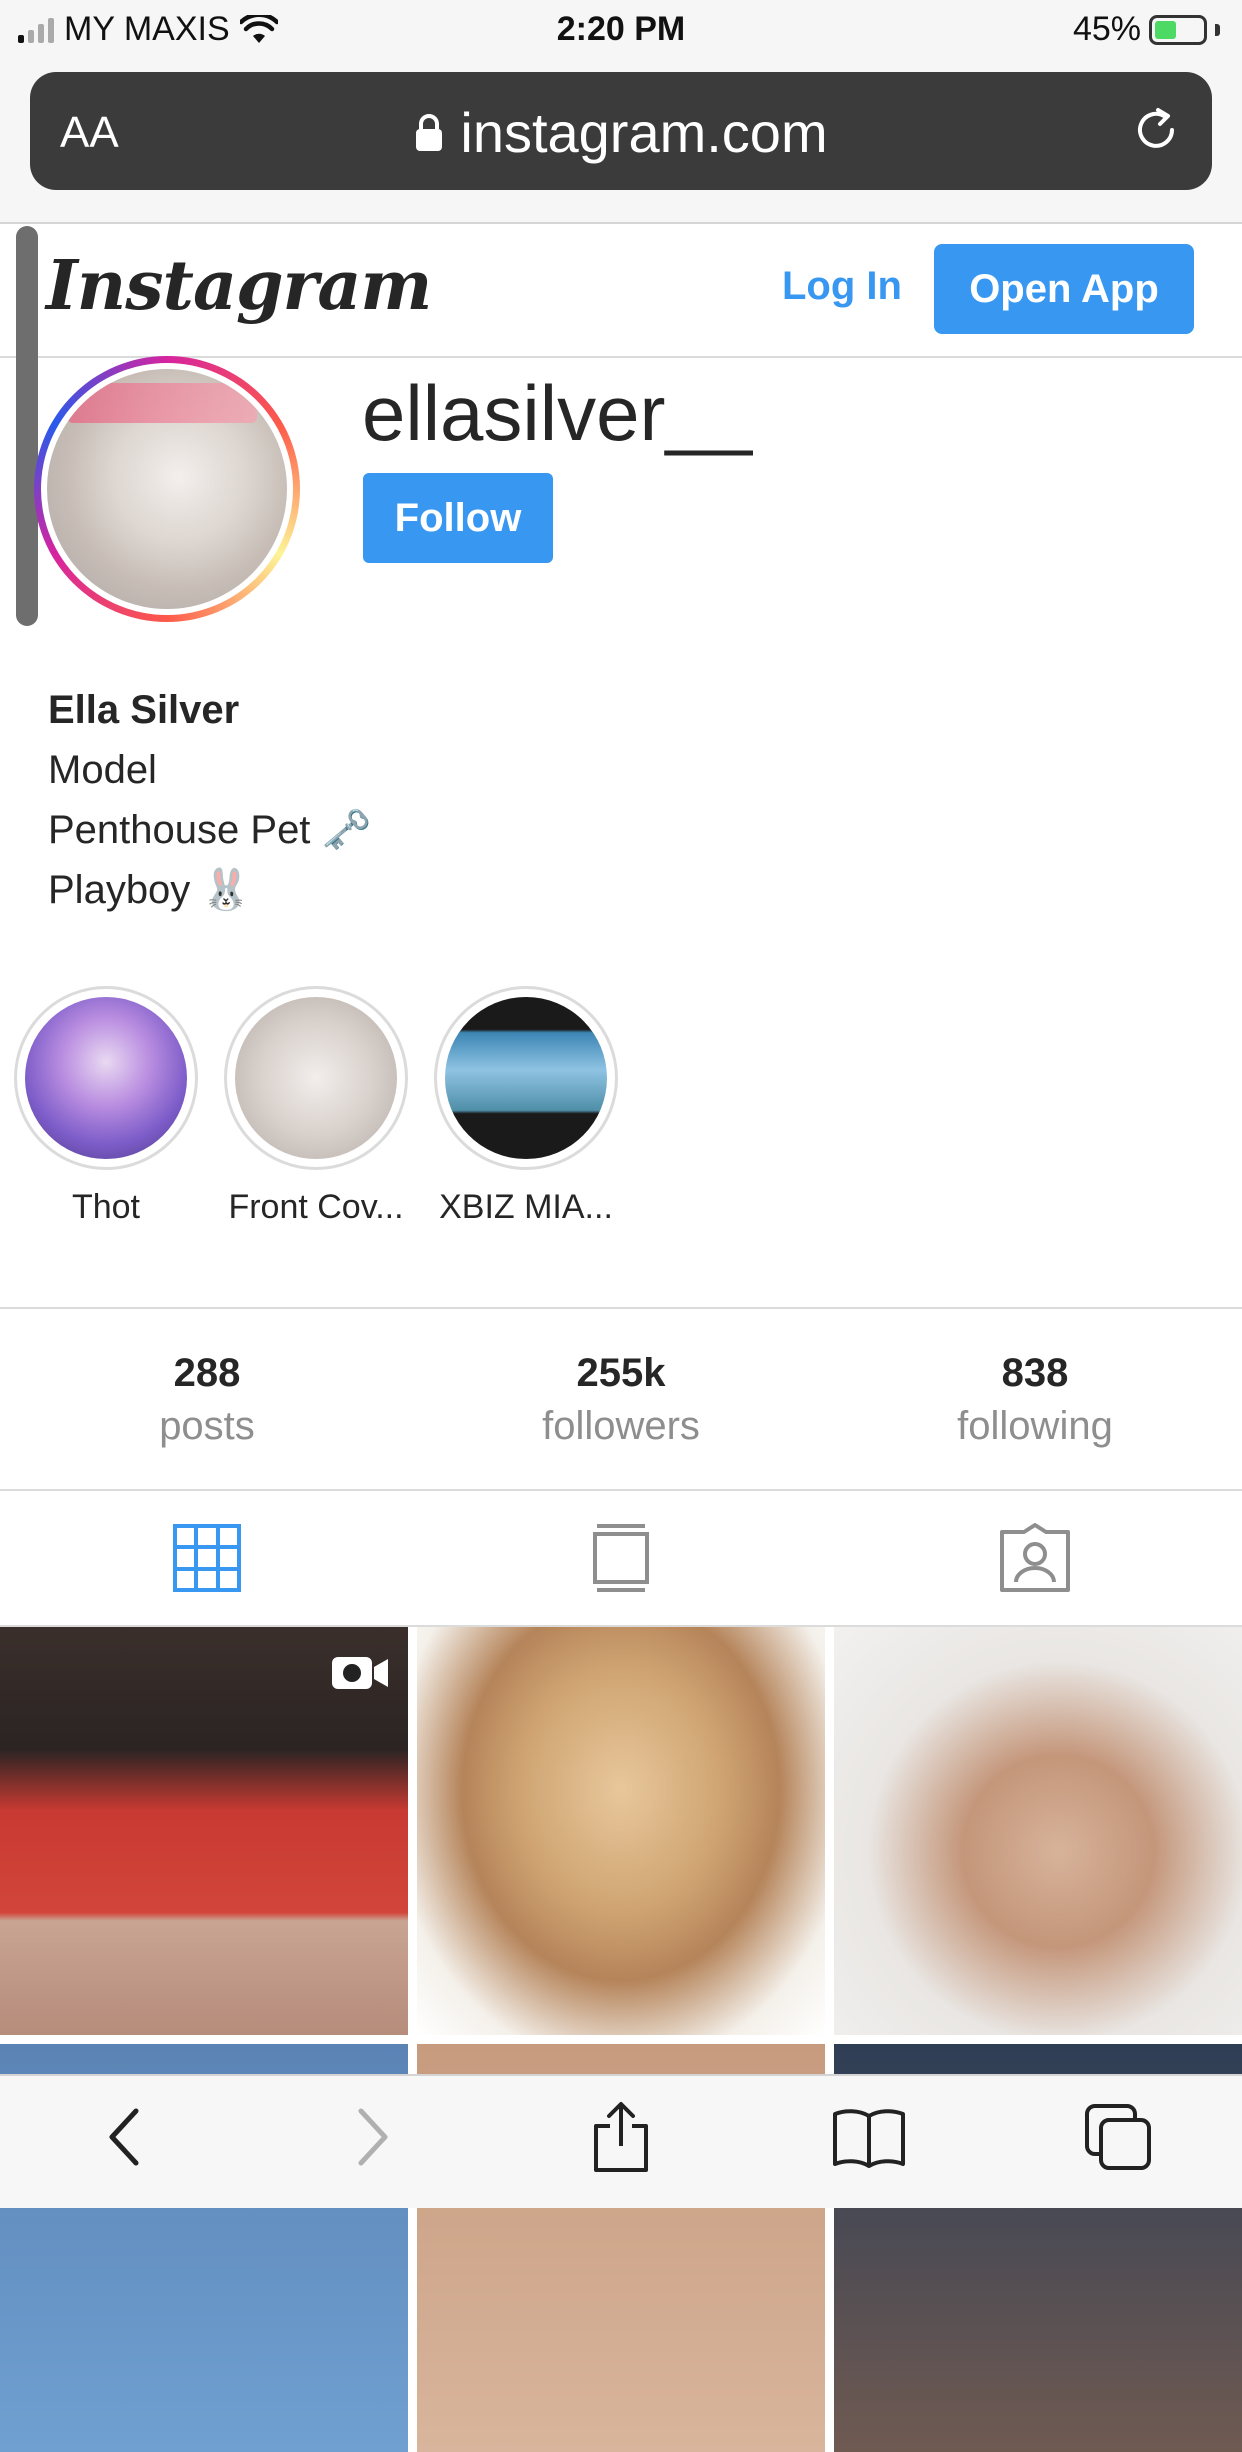 The width and height of the screenshot is (1242, 2452). What do you see at coordinates (644, 132) in the screenshot?
I see `url-text: instagram.com` at bounding box center [644, 132].